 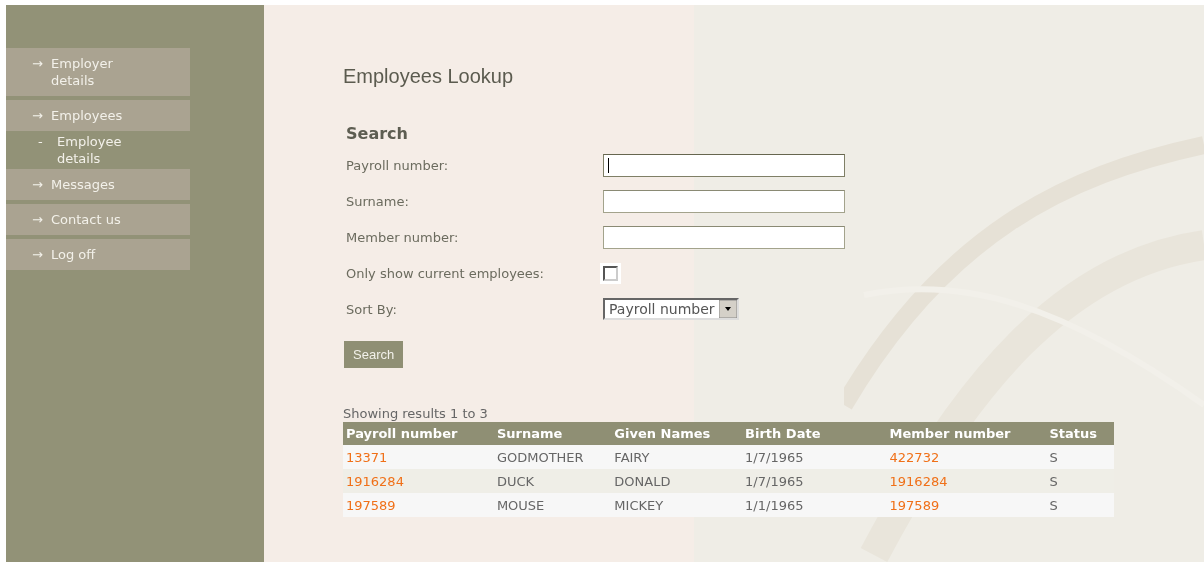 What do you see at coordinates (98, 150) in the screenshot?
I see `nav-sublink: - Employee details` at bounding box center [98, 150].